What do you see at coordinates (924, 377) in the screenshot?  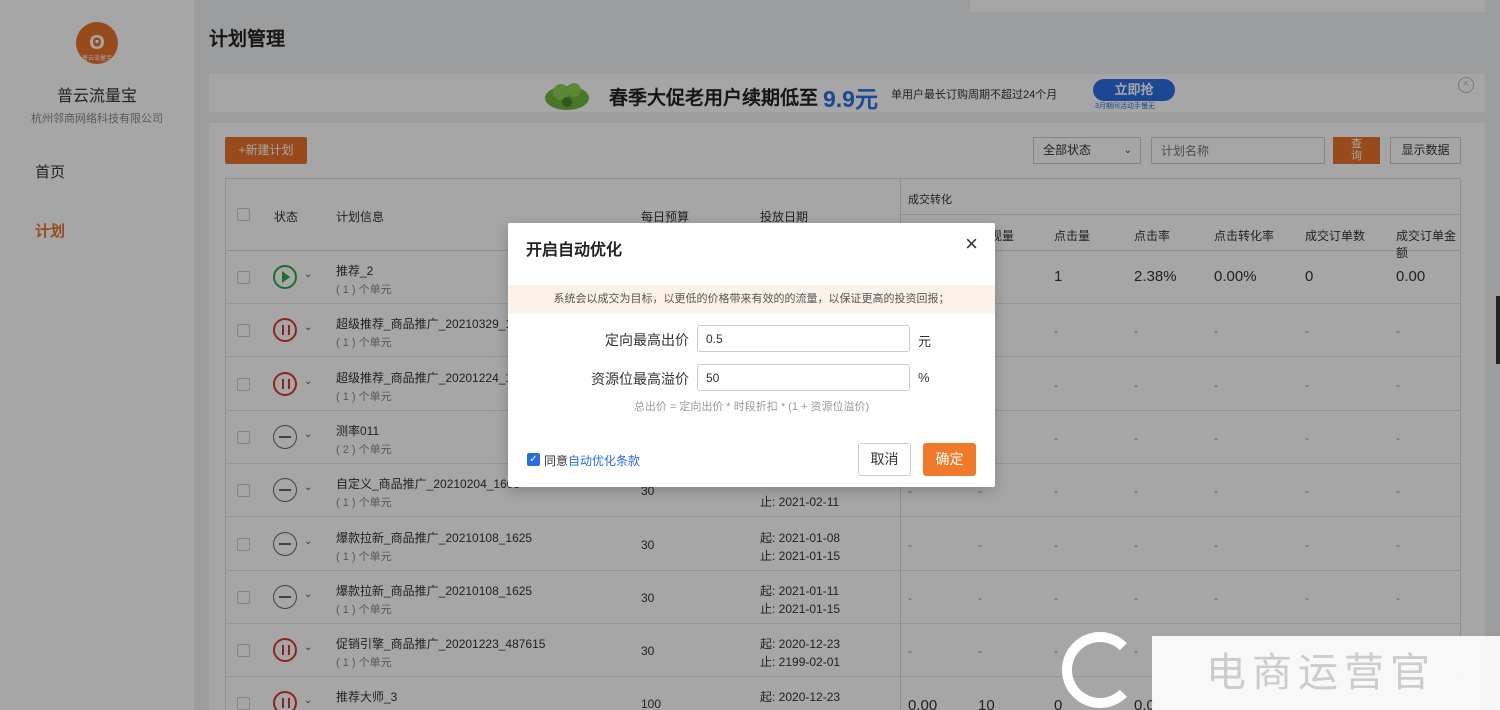 I see `max-premium-unit: %` at bounding box center [924, 377].